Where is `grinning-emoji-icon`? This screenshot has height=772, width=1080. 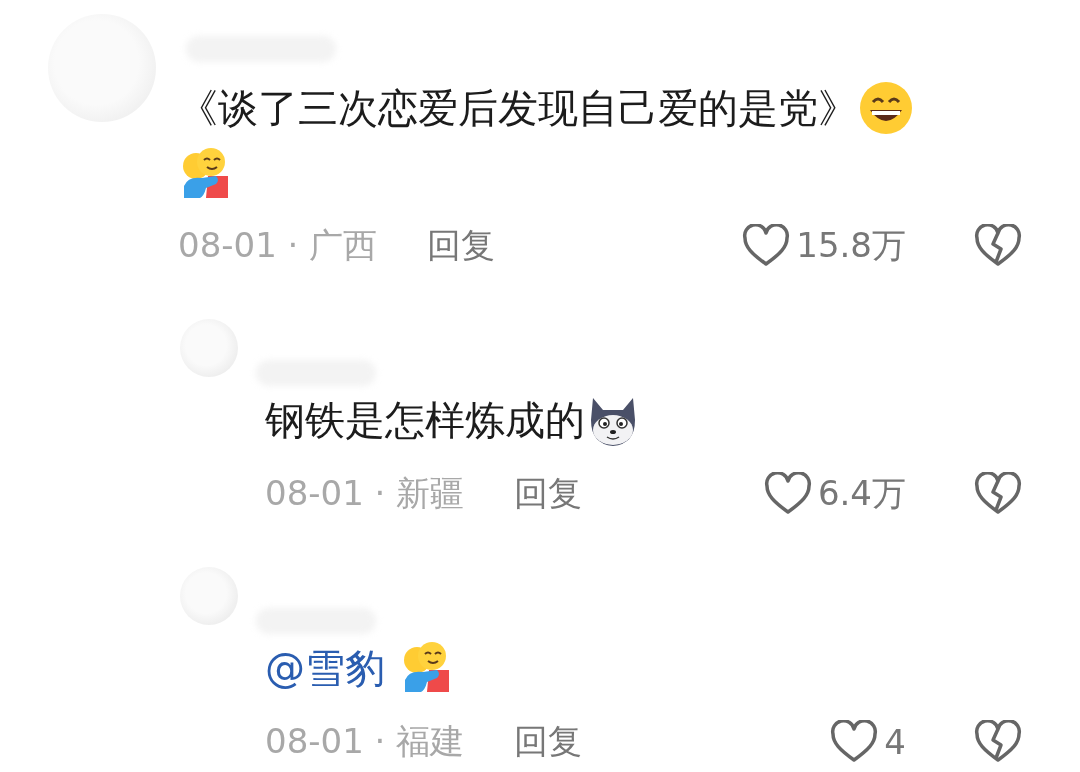 grinning-emoji-icon is located at coordinates (886, 108).